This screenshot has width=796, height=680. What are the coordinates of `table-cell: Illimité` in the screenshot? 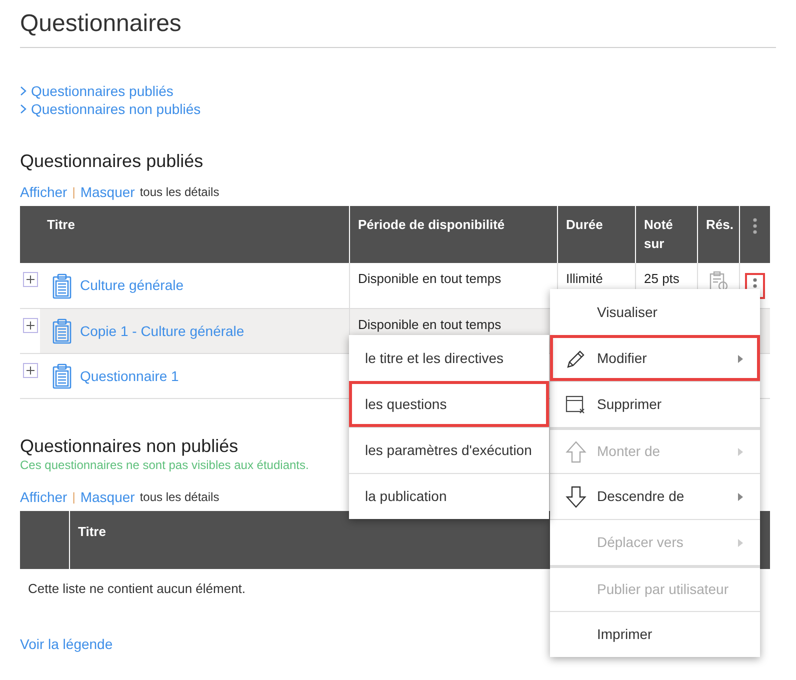 It's located at (584, 278).